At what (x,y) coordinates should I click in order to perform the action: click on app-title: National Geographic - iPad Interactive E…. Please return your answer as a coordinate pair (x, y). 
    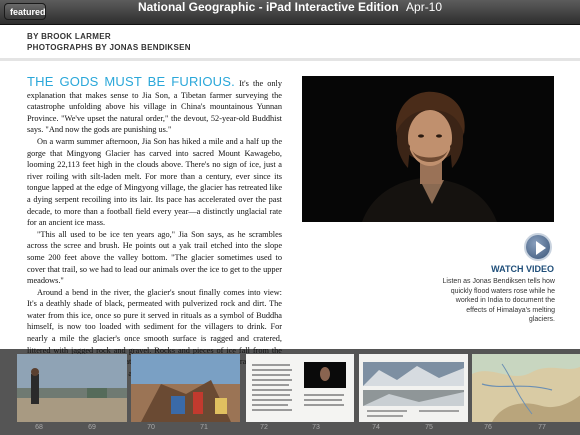
    Looking at the image, I should click on (290, 7).